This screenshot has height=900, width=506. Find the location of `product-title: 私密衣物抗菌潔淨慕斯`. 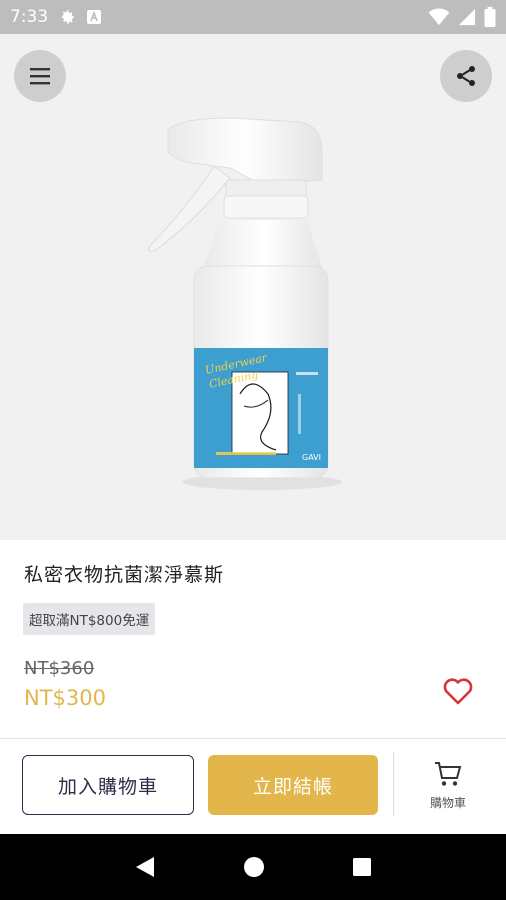

product-title: 私密衣物抗菌潔淨慕斯 is located at coordinates (124, 575).